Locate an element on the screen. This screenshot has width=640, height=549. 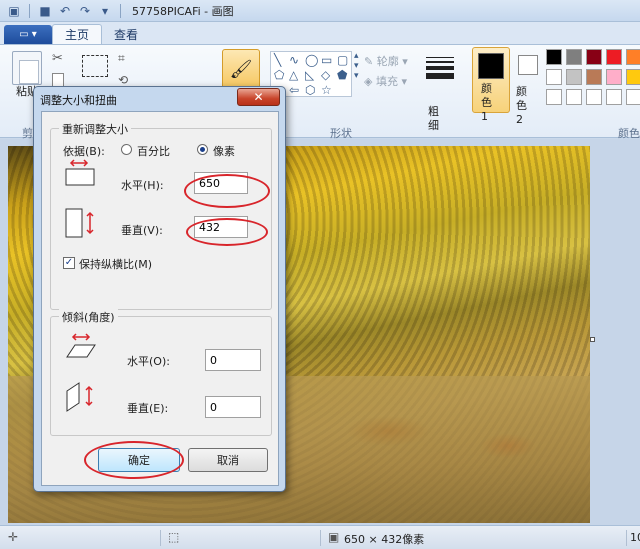
horizontal-label: 水平(H): is located at coordinates (142, 185).